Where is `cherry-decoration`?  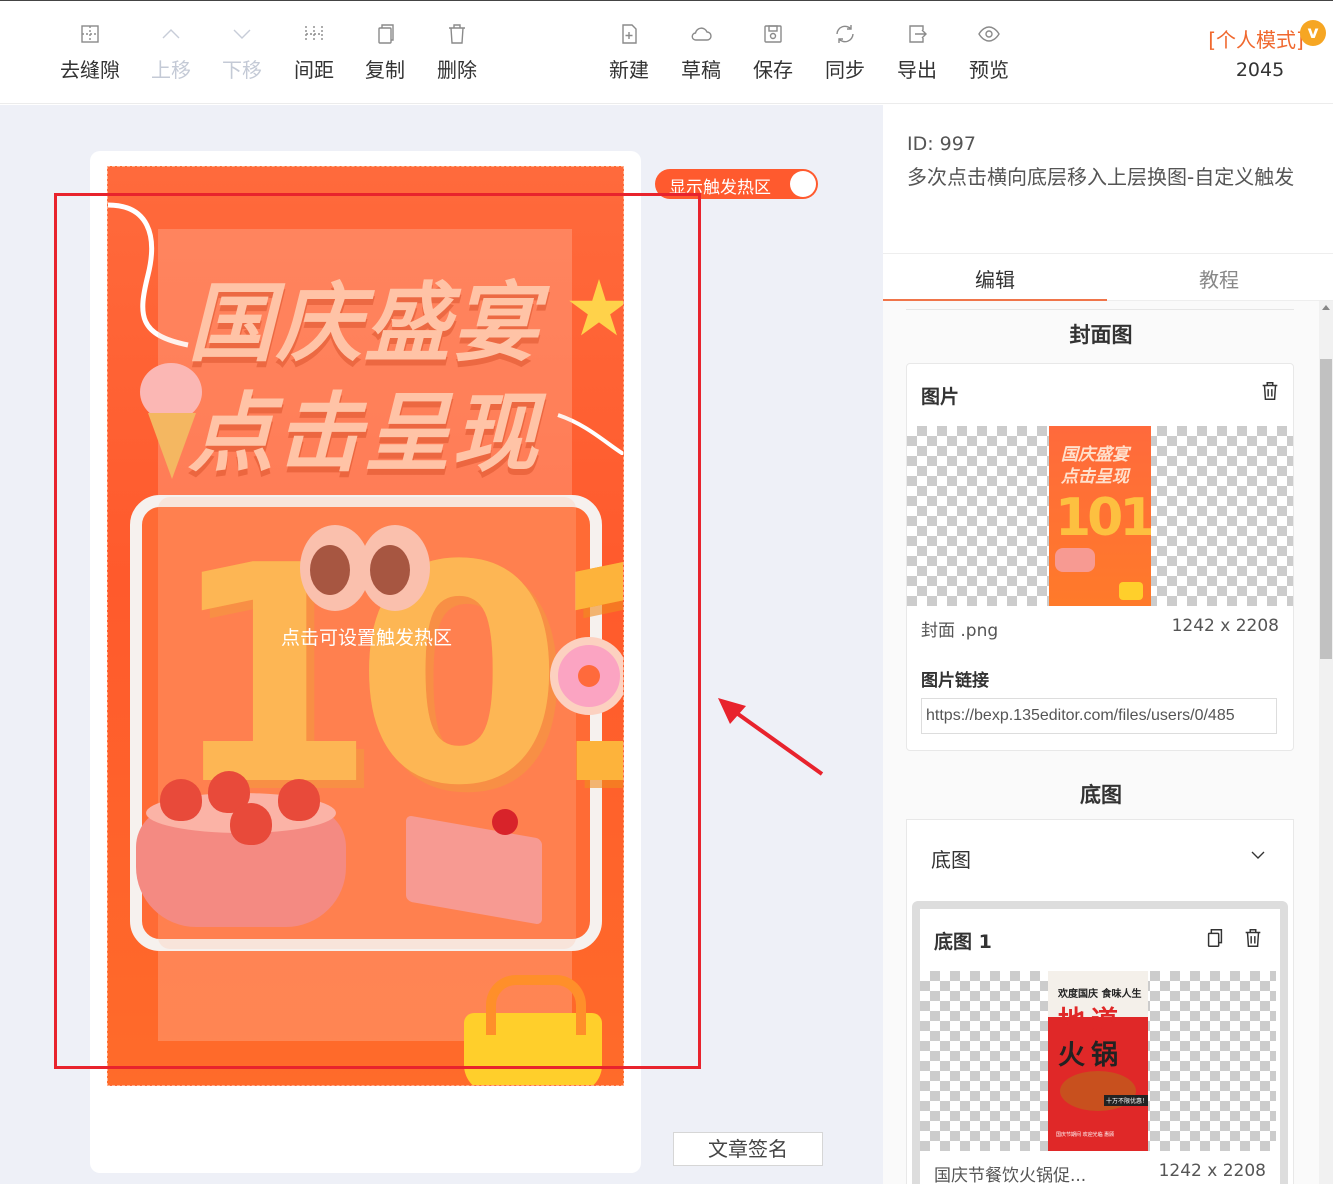 cherry-decoration is located at coordinates (505, 822).